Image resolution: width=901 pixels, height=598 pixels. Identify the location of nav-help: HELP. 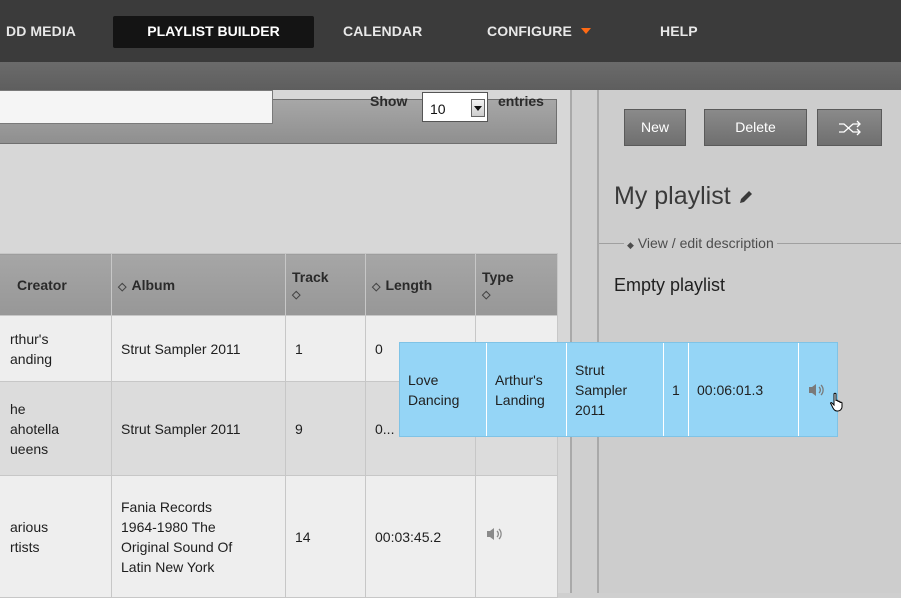
(679, 31).